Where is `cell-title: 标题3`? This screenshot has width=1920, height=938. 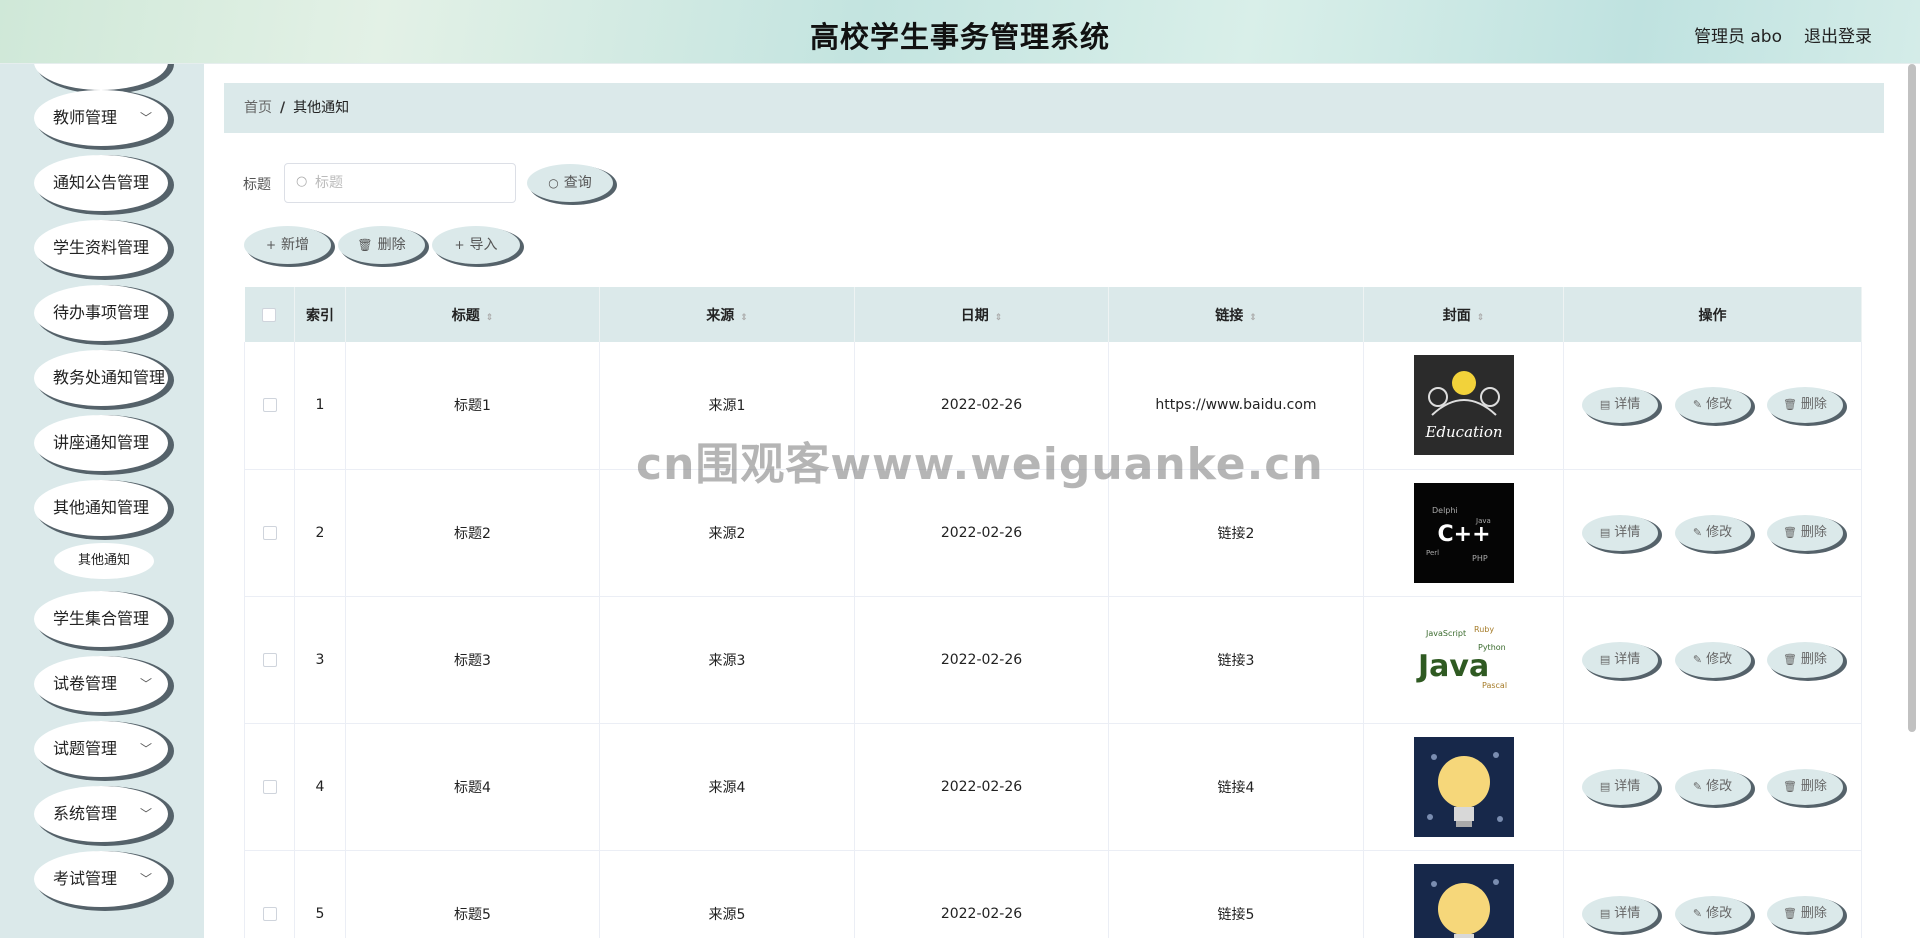 cell-title: 标题3 is located at coordinates (472, 659).